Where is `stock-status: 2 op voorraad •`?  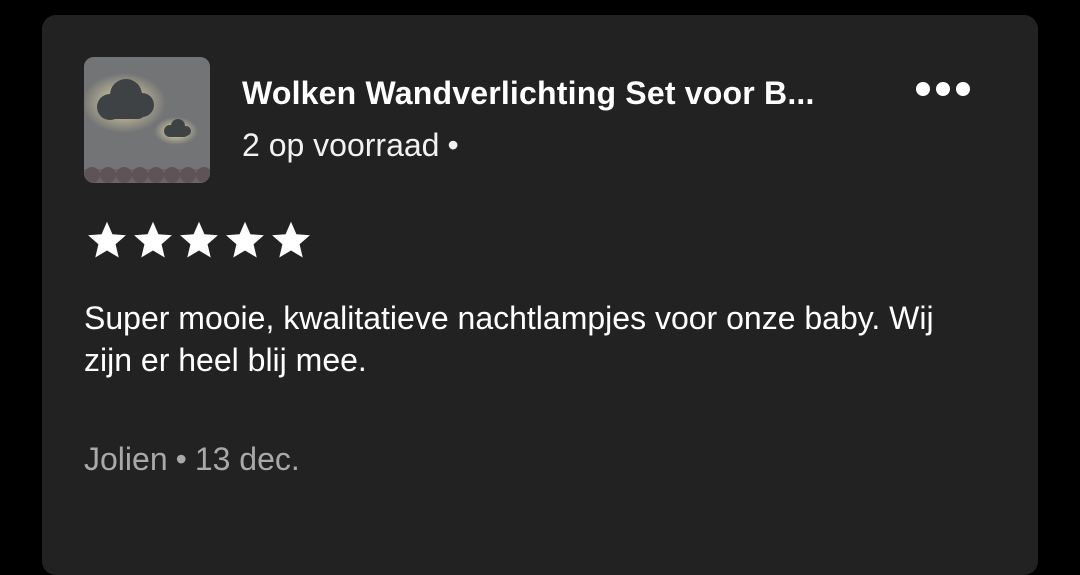 stock-status: 2 op voorraad • is located at coordinates (350, 145).